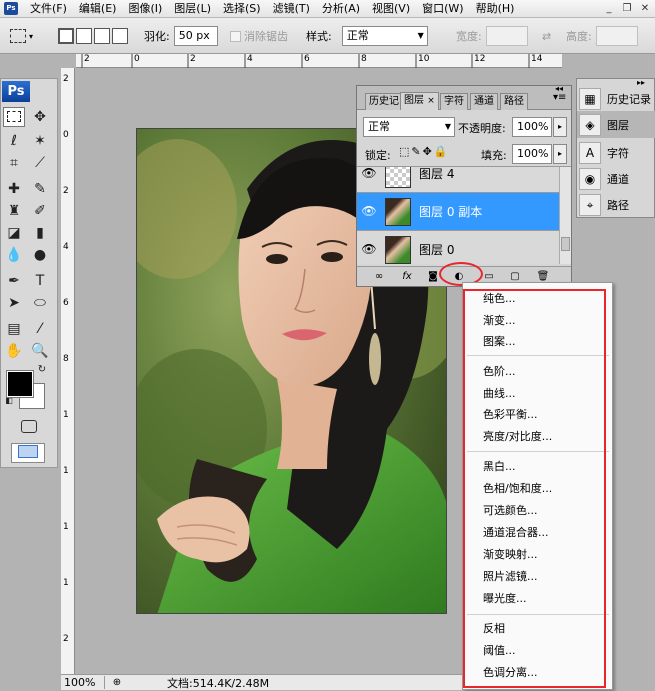 The width and height of the screenshot is (655, 691). Describe the element at coordinates (40, 281) in the screenshot. I see `type-tool-icon: T` at that location.